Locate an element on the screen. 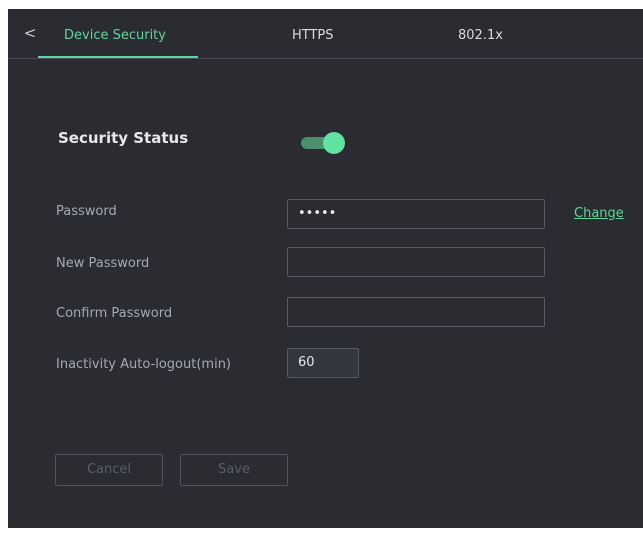 The height and width of the screenshot is (537, 643). save-button: Save is located at coordinates (234, 470).